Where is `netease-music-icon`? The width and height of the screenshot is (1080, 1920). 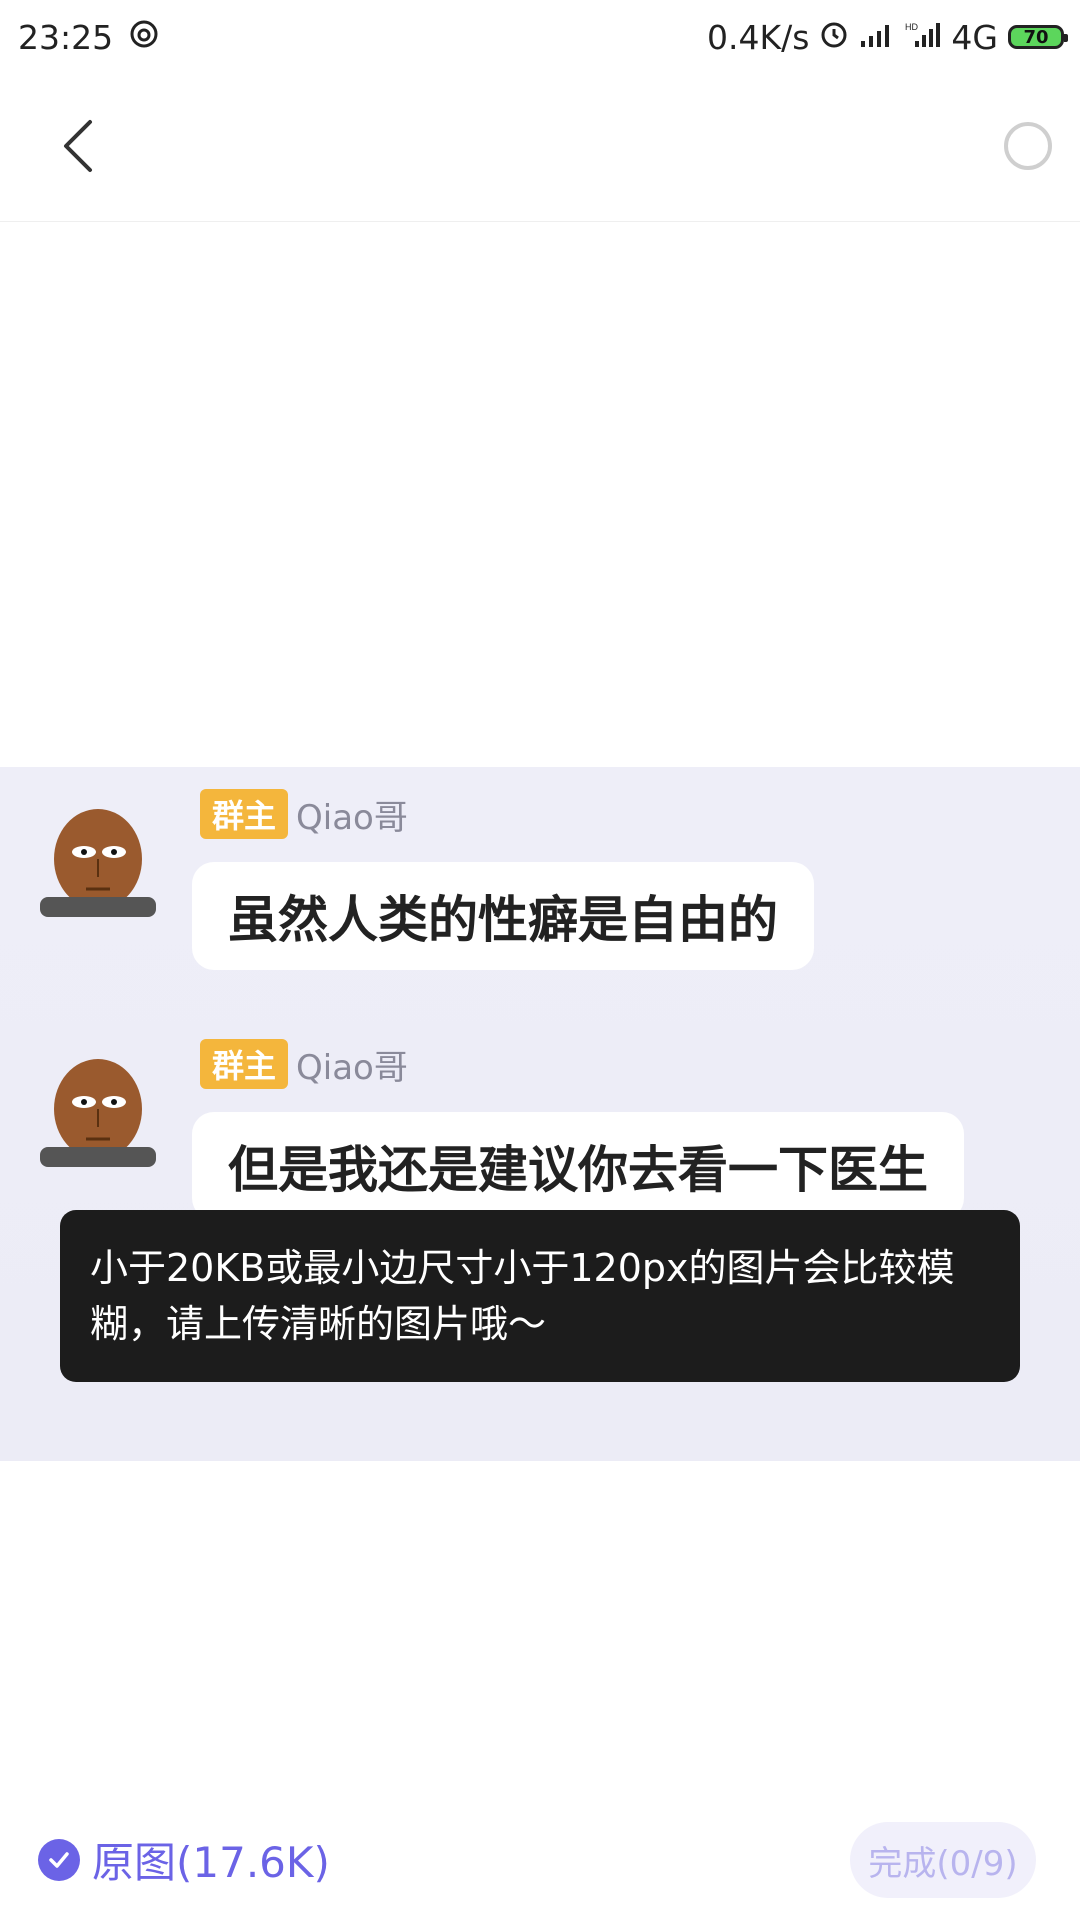
netease-music-icon is located at coordinates (144, 37).